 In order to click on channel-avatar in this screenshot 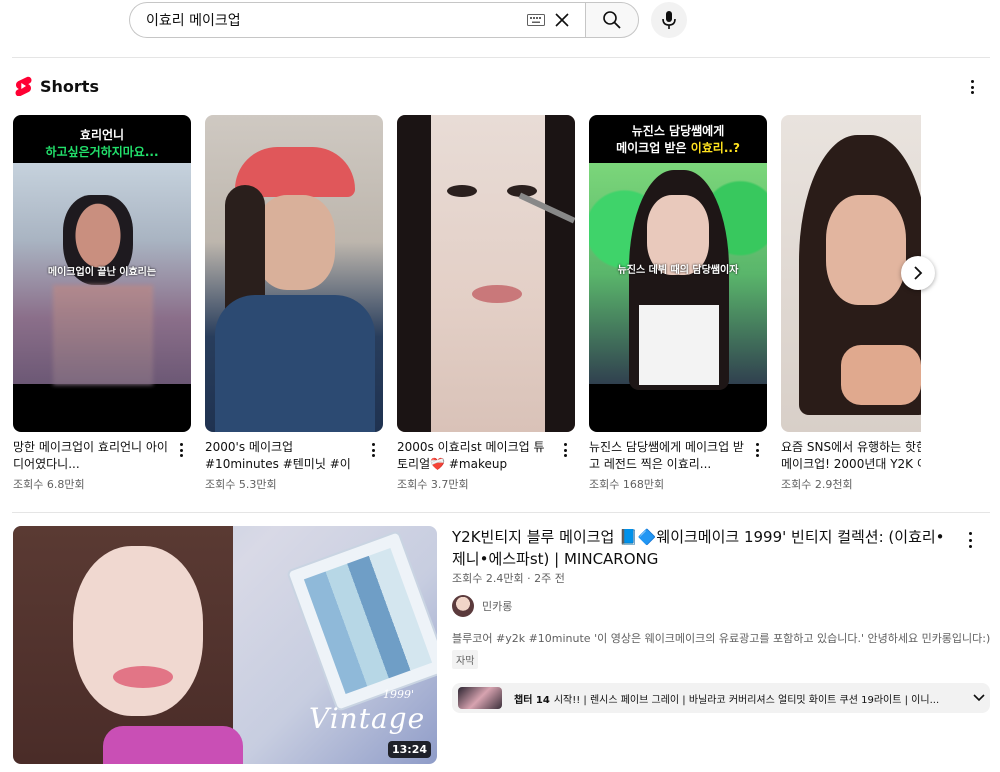, I will do `click(463, 606)`.